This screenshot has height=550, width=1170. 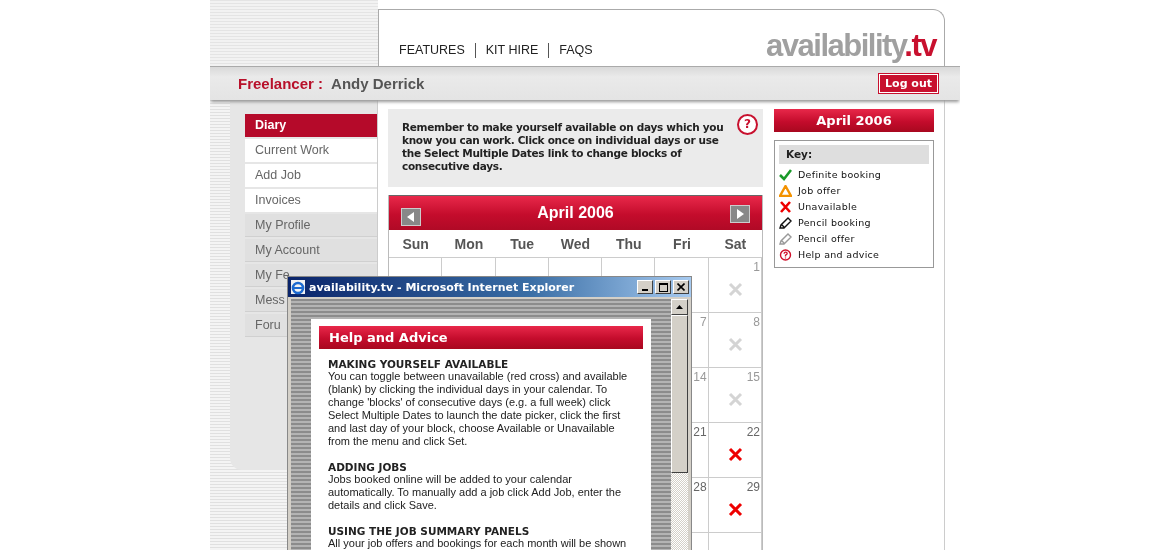 I want to click on help-button: ?, so click(x=747, y=124).